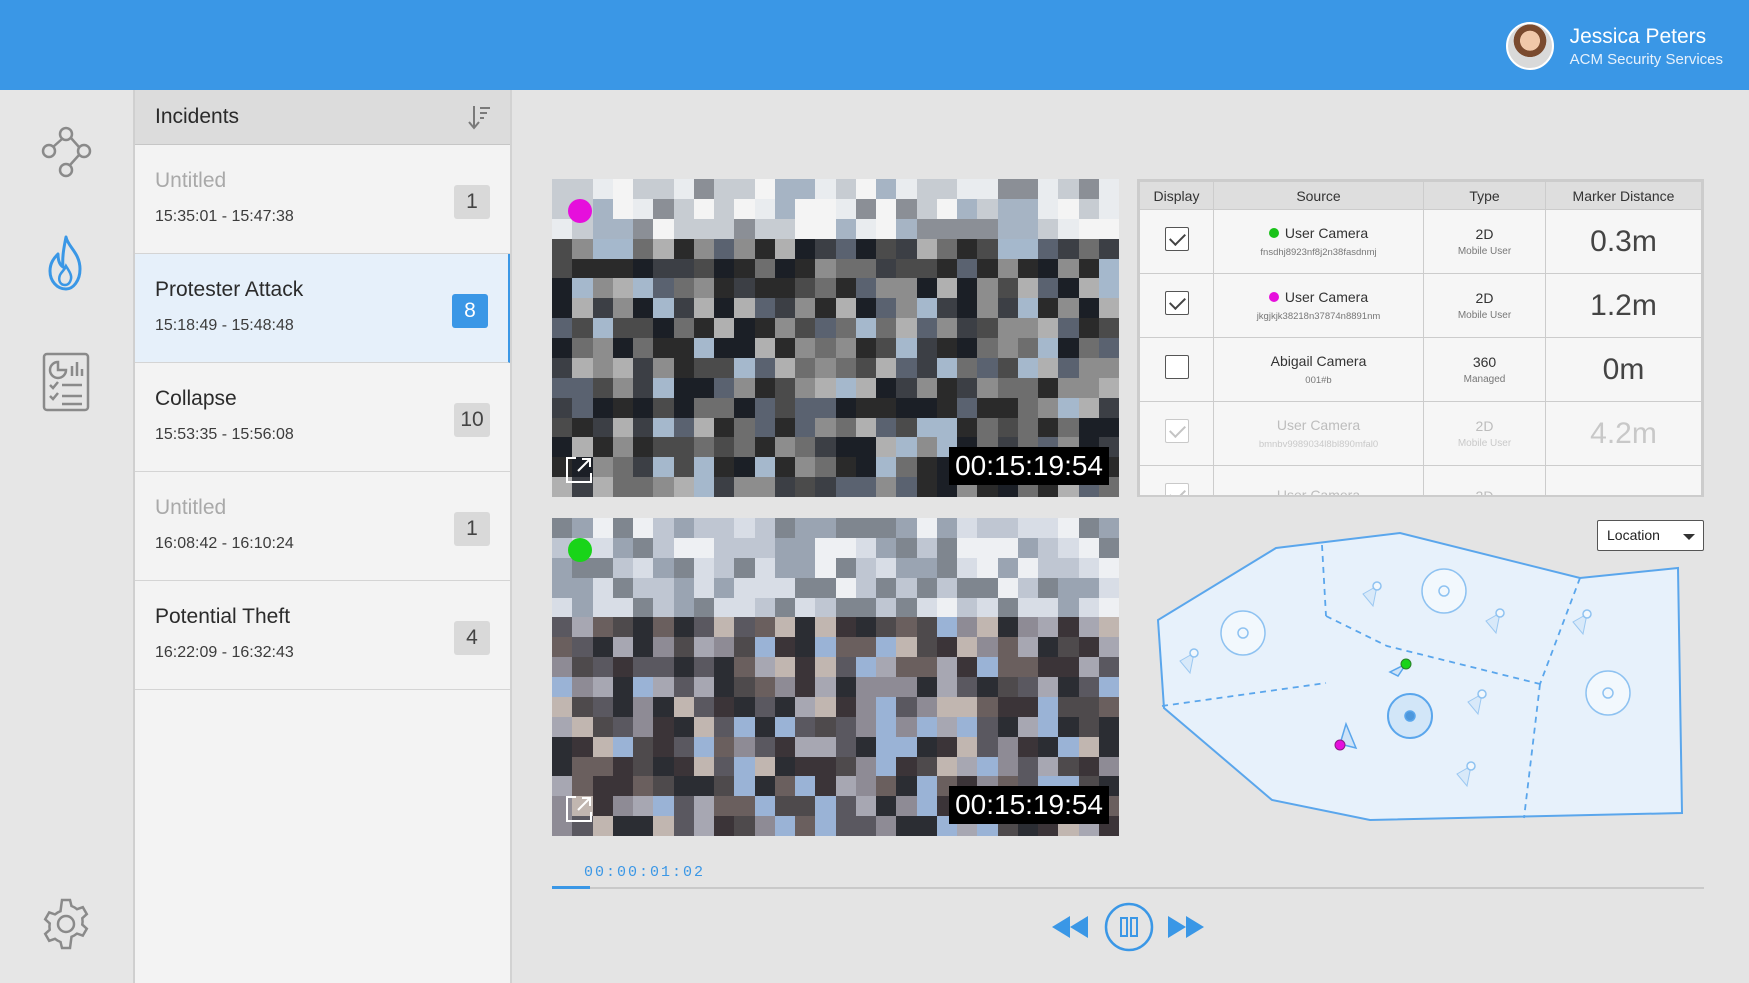 The width and height of the screenshot is (1749, 983). Describe the element at coordinates (835, 677) in the screenshot. I see `video-feed-2: 00:15:19:54` at that location.